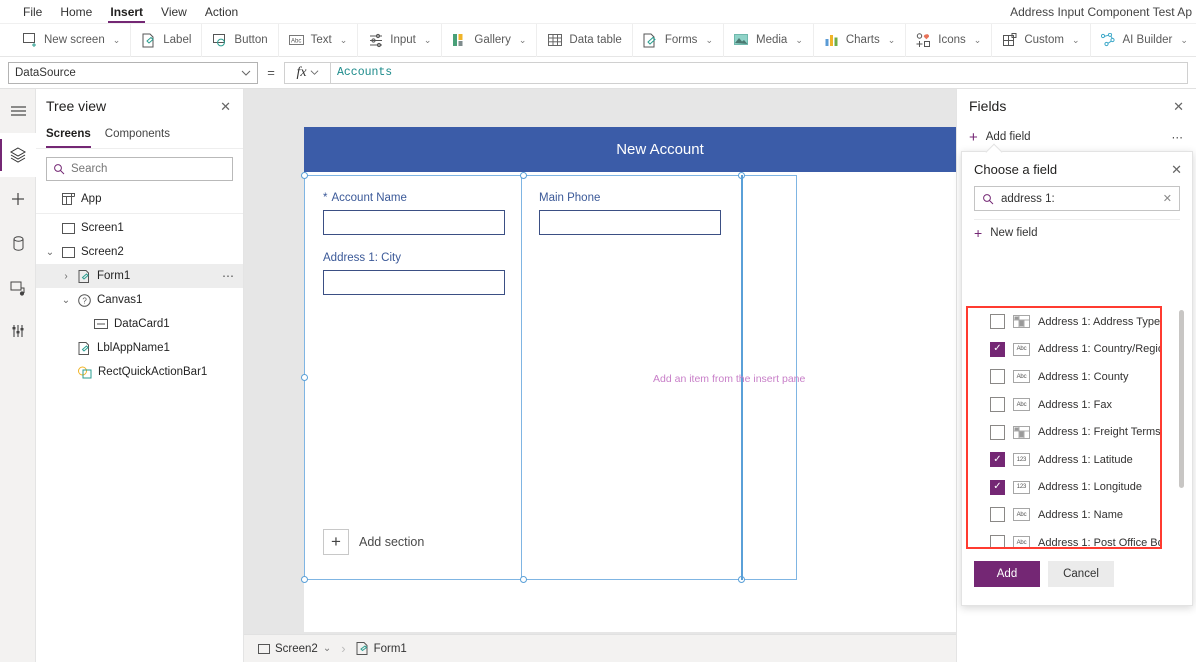 The width and height of the screenshot is (1196, 662). What do you see at coordinates (139, 372) in the screenshot?
I see `tree-node-rectquickactionbar1: RectQuickActionBar1` at bounding box center [139, 372].